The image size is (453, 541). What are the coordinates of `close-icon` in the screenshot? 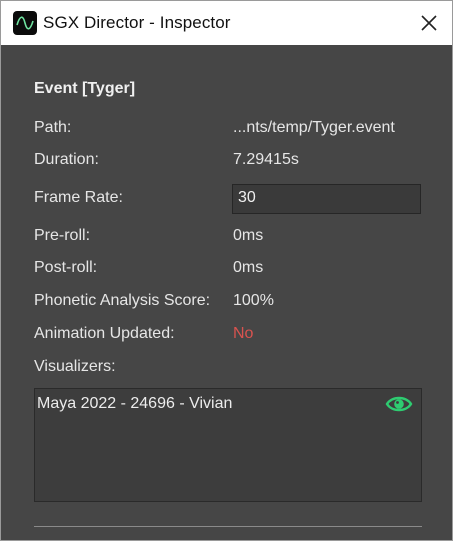 It's located at (429, 23).